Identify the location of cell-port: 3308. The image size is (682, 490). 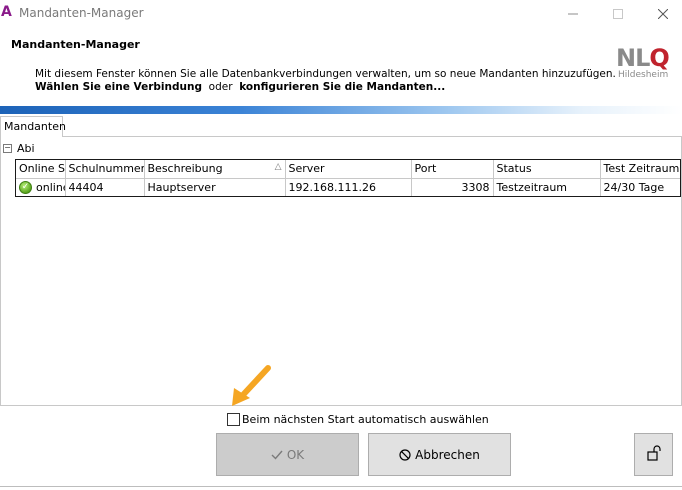
(452, 187).